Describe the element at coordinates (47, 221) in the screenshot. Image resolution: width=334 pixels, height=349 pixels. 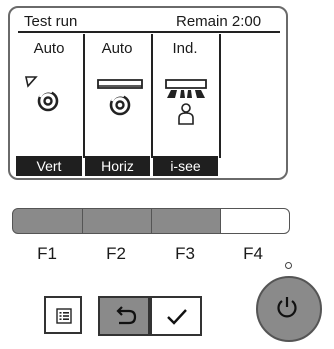
I see `f1-key` at that location.